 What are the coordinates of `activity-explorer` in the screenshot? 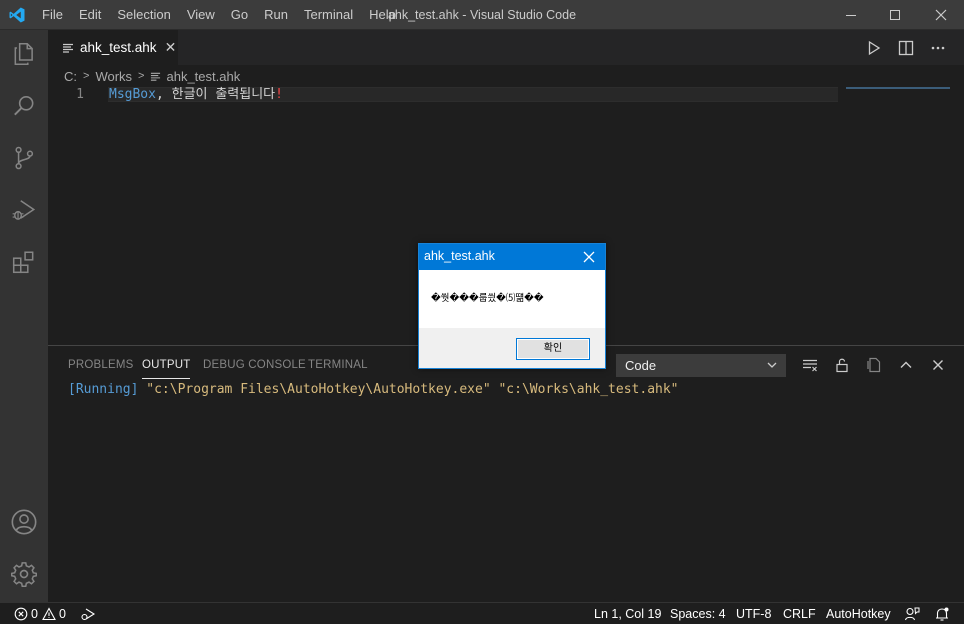 It's located at (24, 54).